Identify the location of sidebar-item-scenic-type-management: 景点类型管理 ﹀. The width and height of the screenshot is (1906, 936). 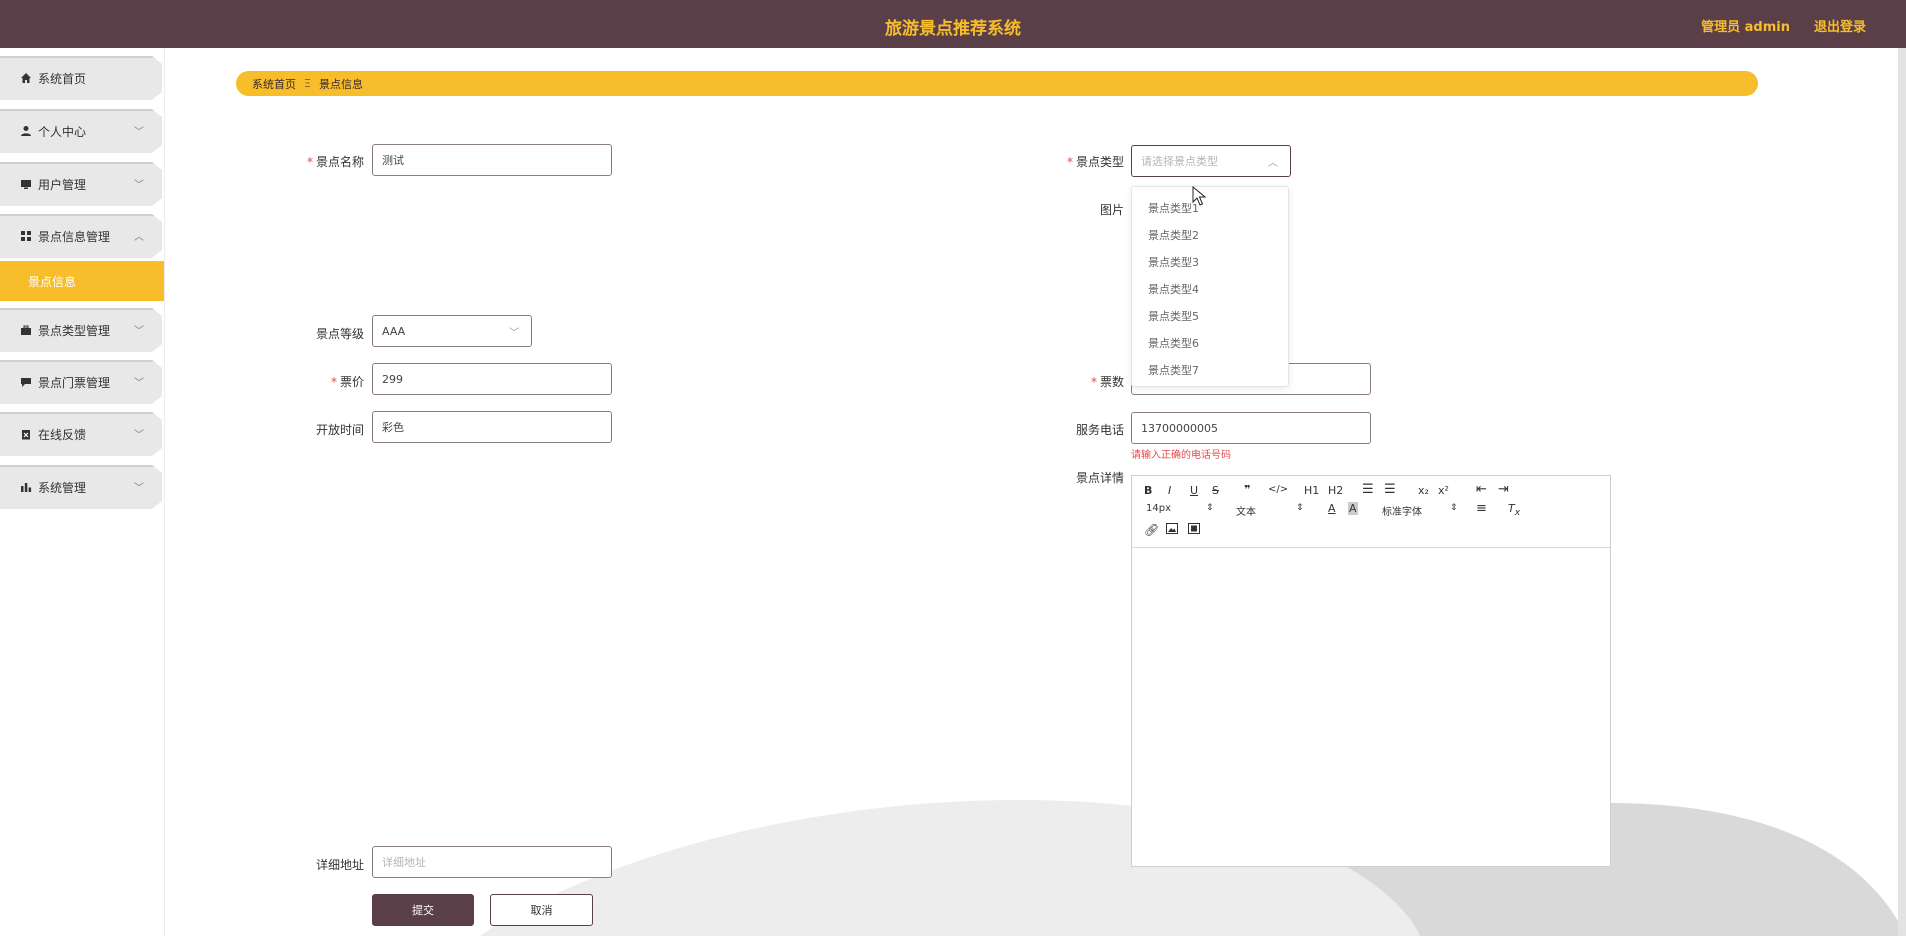
(81, 330).